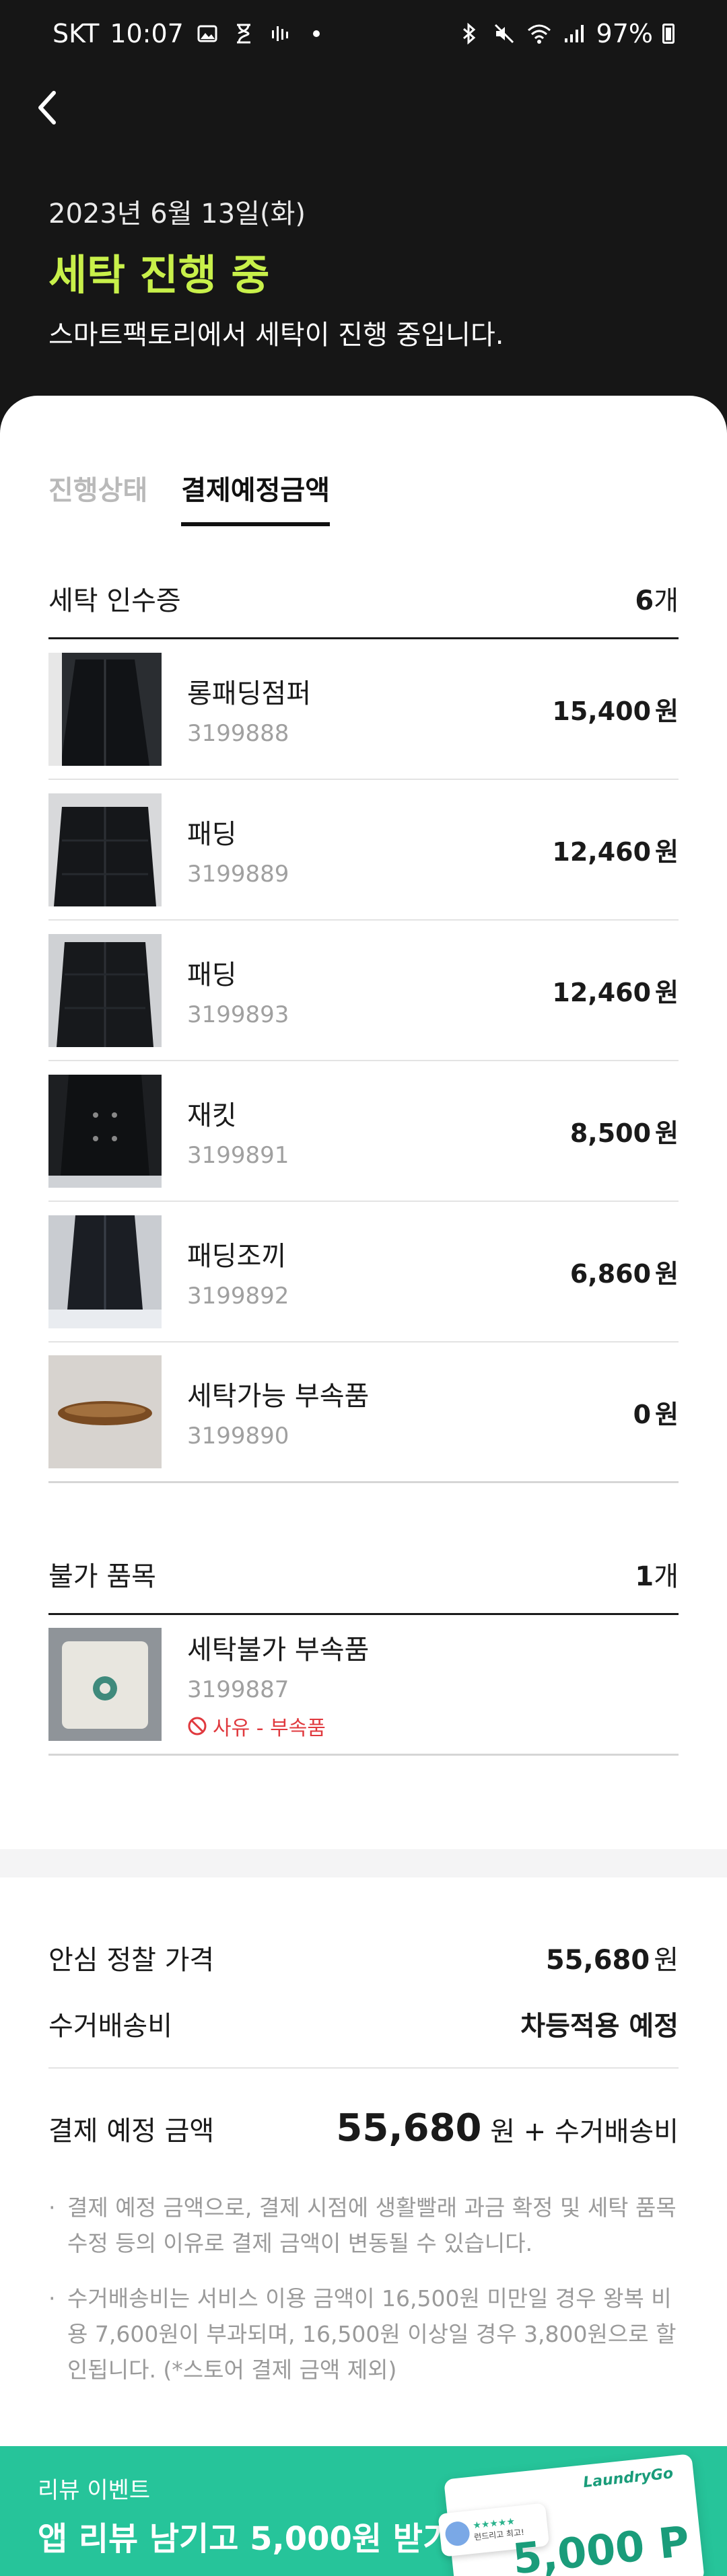 Image resolution: width=727 pixels, height=2576 pixels. Describe the element at coordinates (615, 711) in the screenshot. I see `item-price: 15,400 원` at that location.